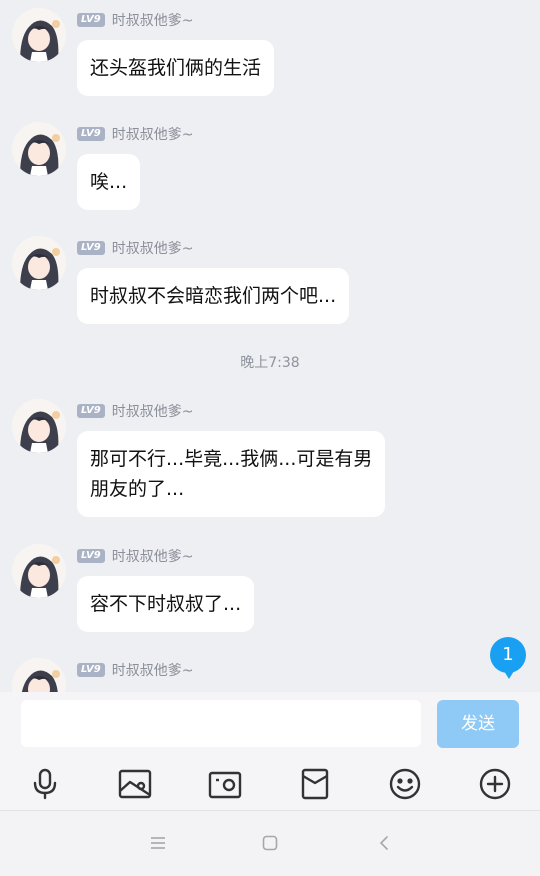 This screenshot has width=540, height=876. I want to click on emoji-icon, so click(405, 784).